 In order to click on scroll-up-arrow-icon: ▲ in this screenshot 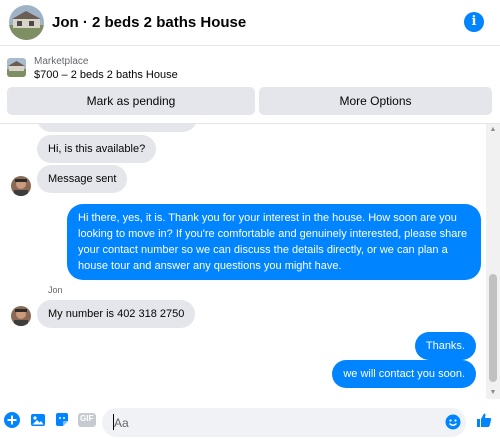, I will do `click(493, 130)`.